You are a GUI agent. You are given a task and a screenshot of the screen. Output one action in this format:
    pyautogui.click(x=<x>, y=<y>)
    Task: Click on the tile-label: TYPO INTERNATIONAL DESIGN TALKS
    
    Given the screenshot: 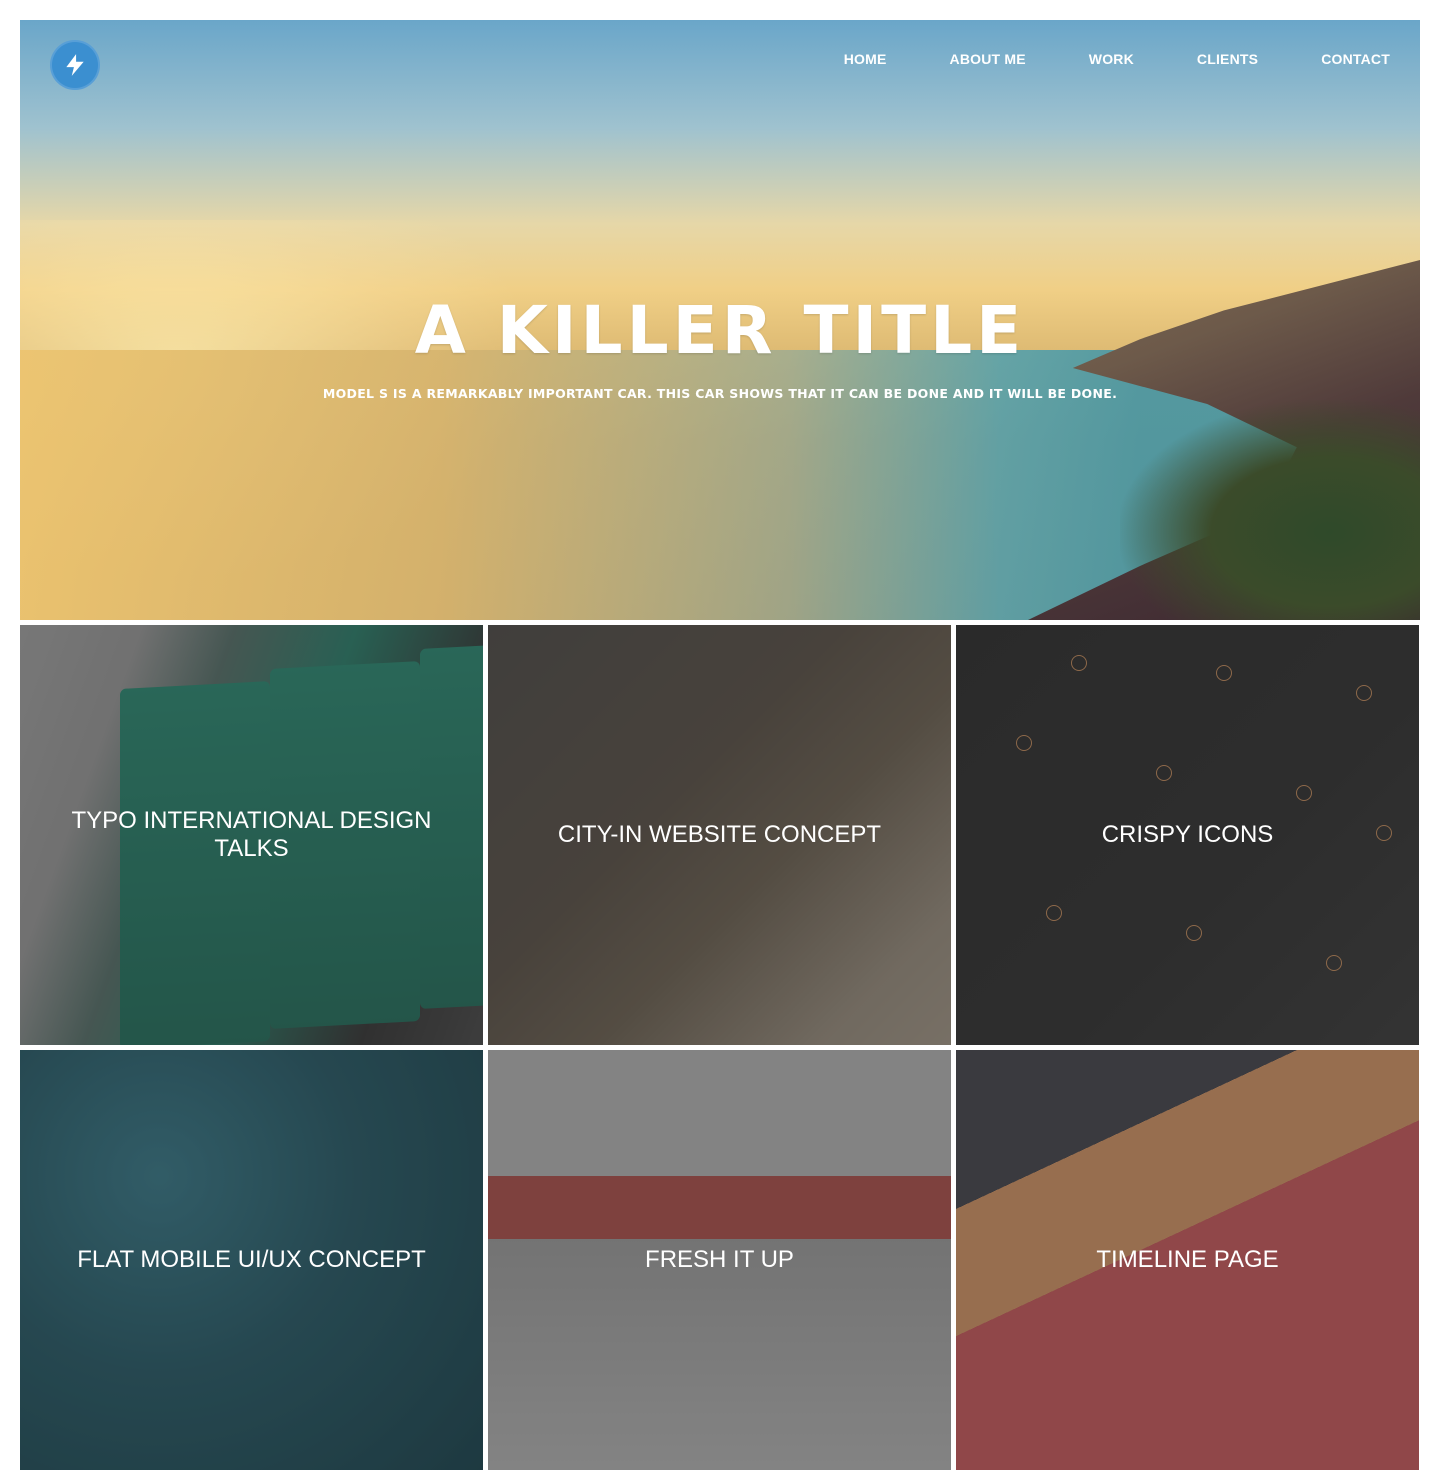 What is the action you would take?
    pyautogui.click(x=251, y=834)
    